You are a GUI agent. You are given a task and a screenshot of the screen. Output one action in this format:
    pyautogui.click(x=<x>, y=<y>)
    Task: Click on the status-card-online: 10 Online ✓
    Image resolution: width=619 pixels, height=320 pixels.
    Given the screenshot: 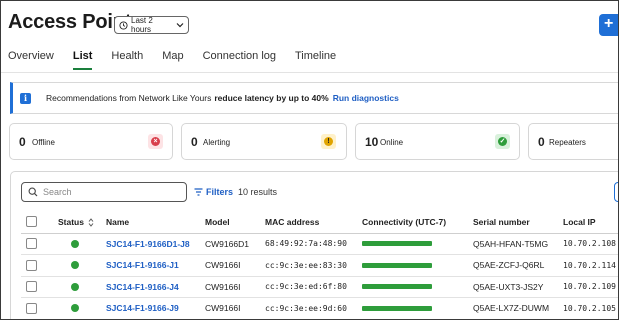 What is the action you would take?
    pyautogui.click(x=437, y=141)
    